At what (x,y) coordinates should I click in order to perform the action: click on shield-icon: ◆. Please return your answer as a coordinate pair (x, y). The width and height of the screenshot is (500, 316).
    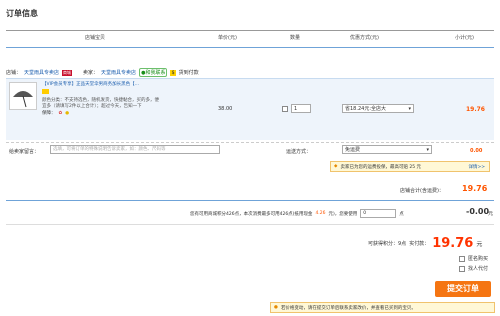
    Looking at the image, I should click on (336, 166).